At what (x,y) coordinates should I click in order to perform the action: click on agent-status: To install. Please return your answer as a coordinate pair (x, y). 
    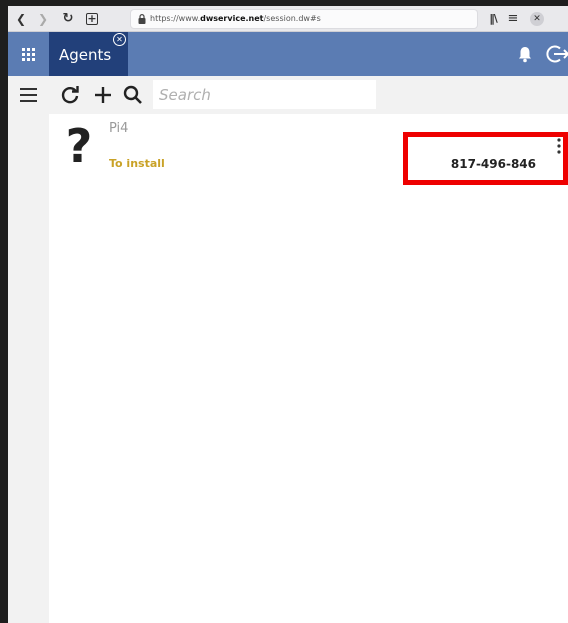
    Looking at the image, I should click on (137, 163).